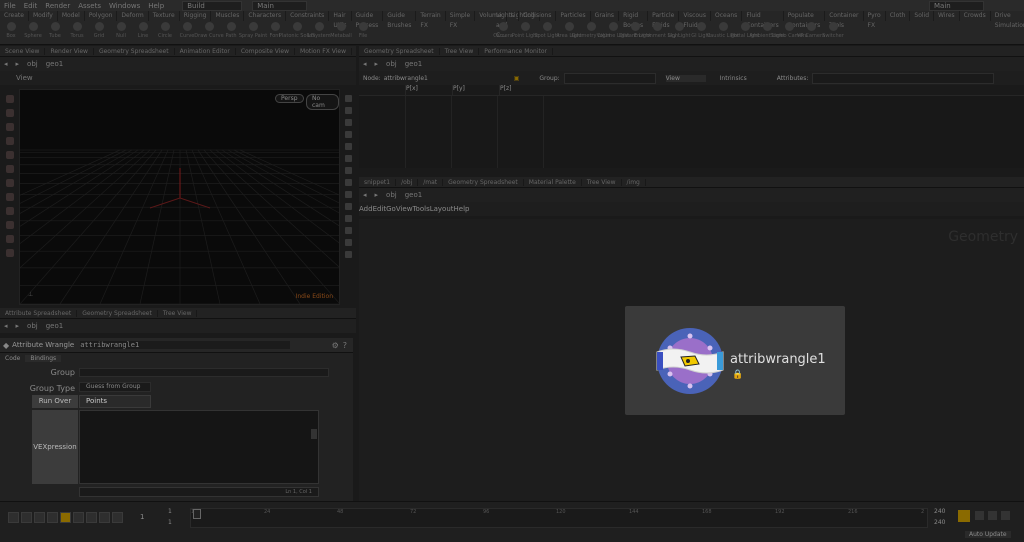 The height and width of the screenshot is (542, 1024). I want to click on light-tool-point-light-button: Point Light, so click(525, 33).